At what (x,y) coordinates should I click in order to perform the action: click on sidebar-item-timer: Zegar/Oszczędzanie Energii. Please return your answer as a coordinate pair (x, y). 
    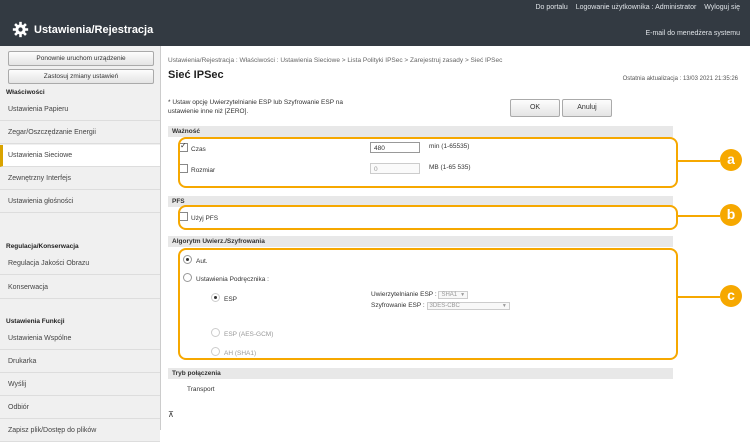
    Looking at the image, I should click on (80, 133).